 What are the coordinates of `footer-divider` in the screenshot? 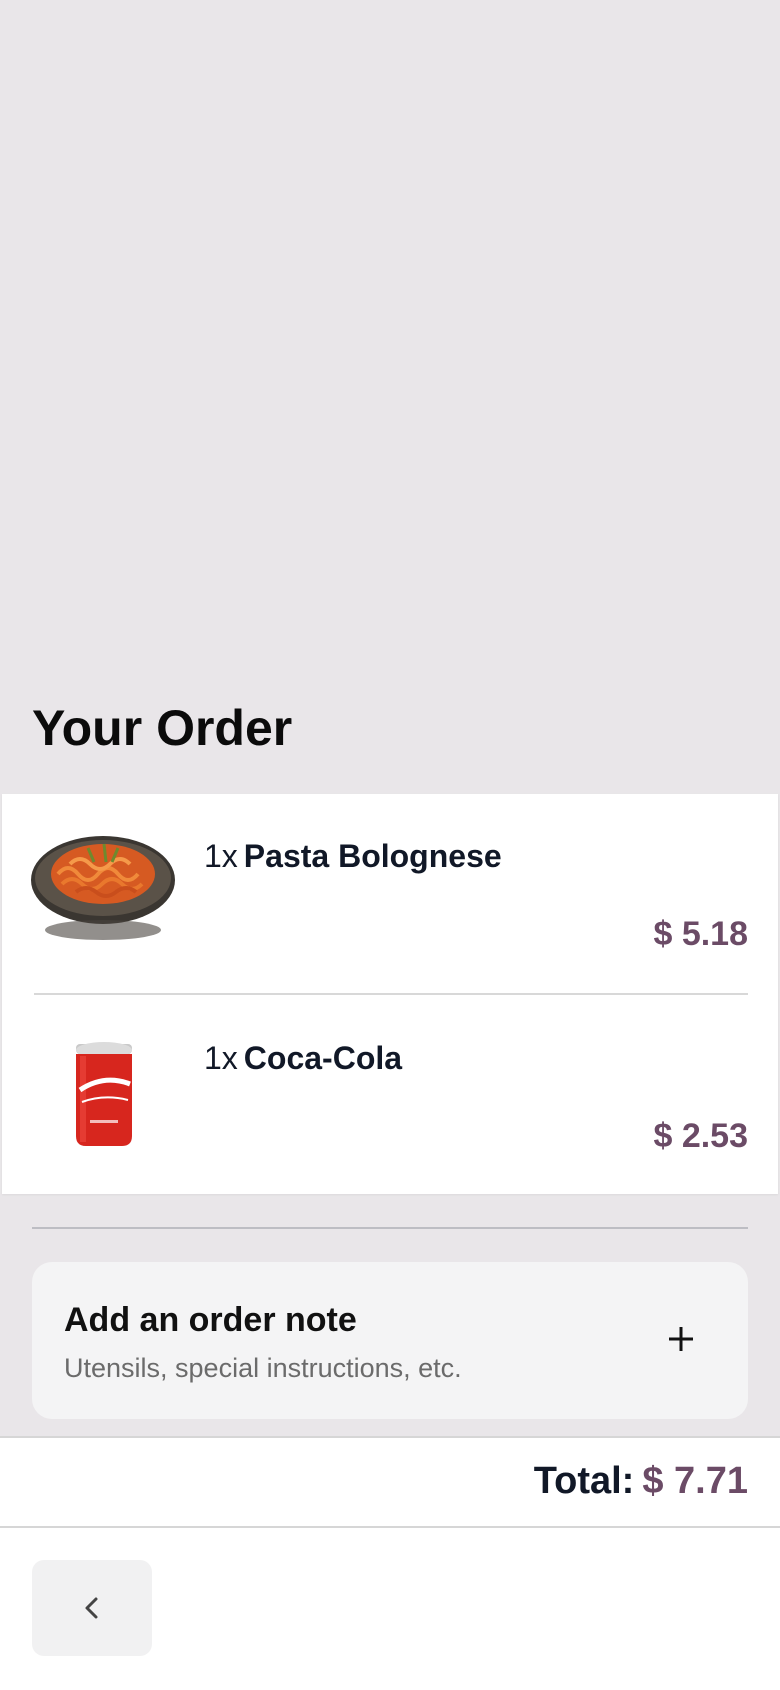 It's located at (390, 1527).